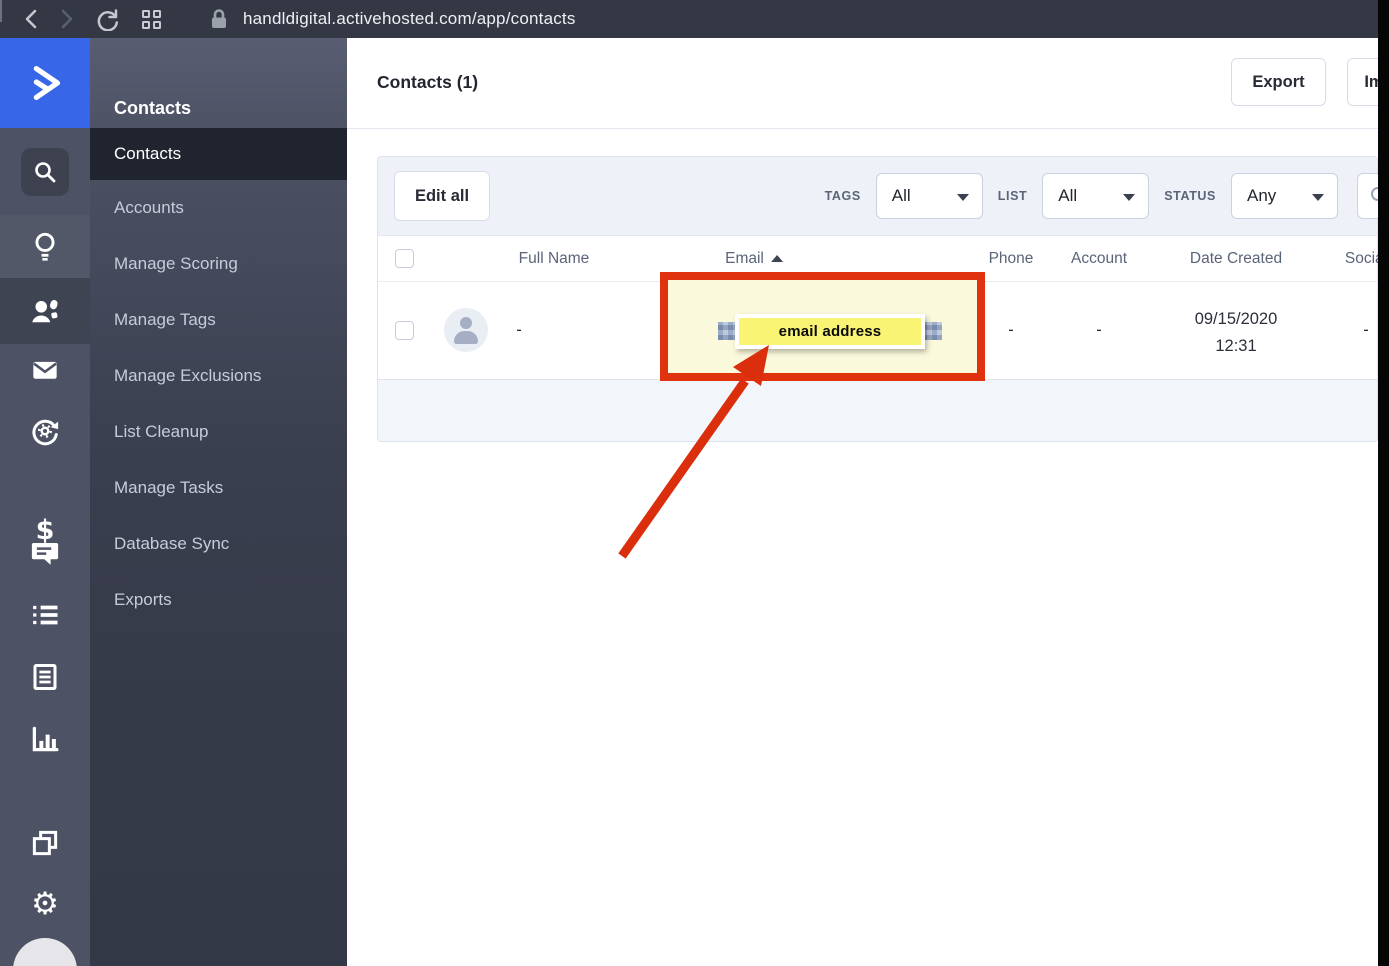 The height and width of the screenshot is (966, 1389). Describe the element at coordinates (693, 452) in the screenshot. I see `annotation-arrow` at that location.